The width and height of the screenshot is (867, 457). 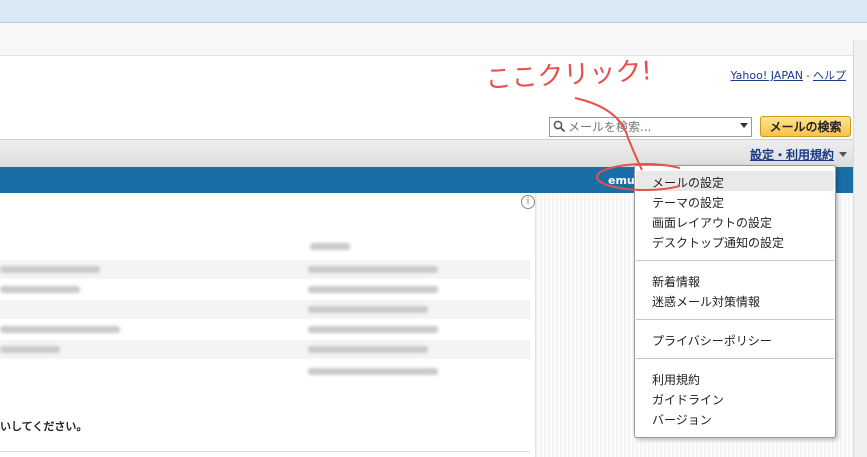 I want to click on search-input, so click(x=648, y=126).